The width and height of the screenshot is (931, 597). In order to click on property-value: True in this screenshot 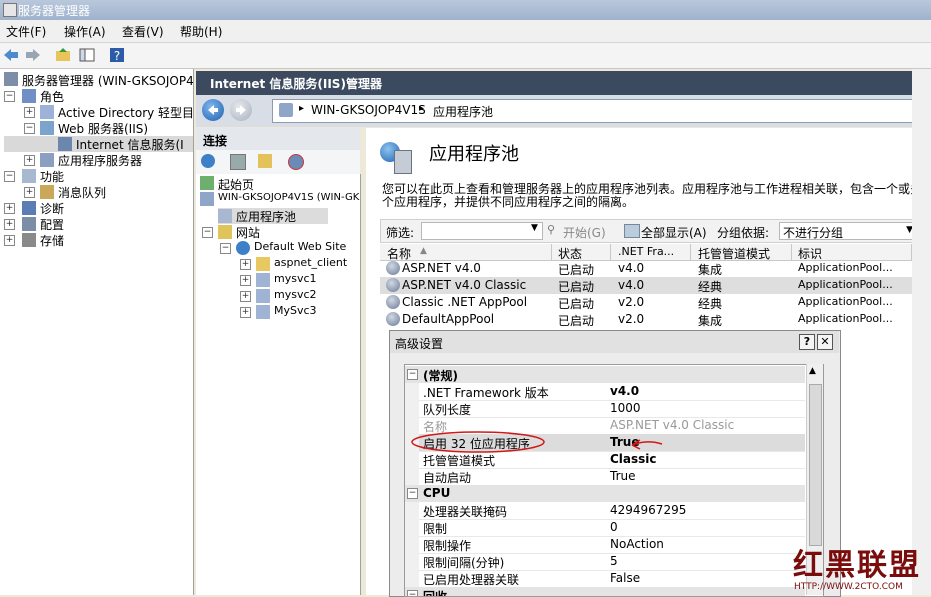, I will do `click(623, 476)`.